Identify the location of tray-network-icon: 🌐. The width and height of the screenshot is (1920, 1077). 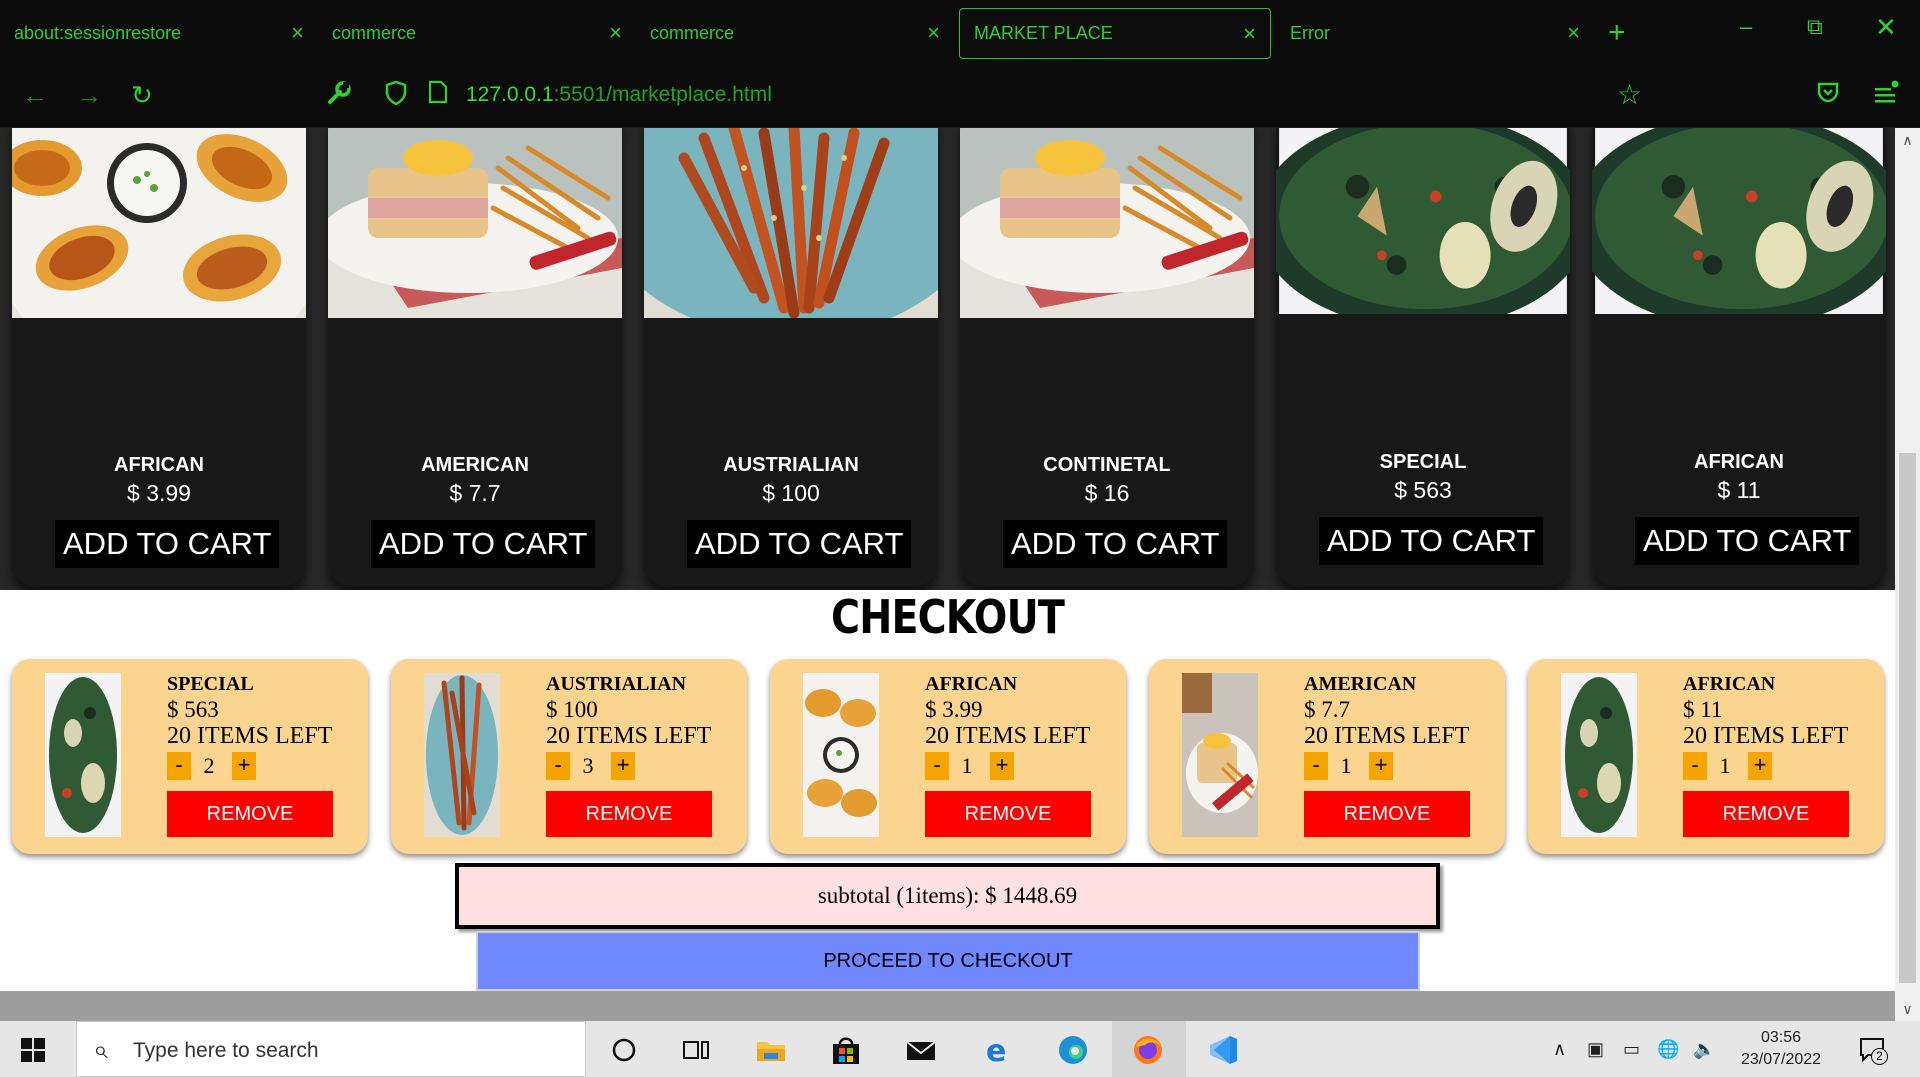
(1668, 1049).